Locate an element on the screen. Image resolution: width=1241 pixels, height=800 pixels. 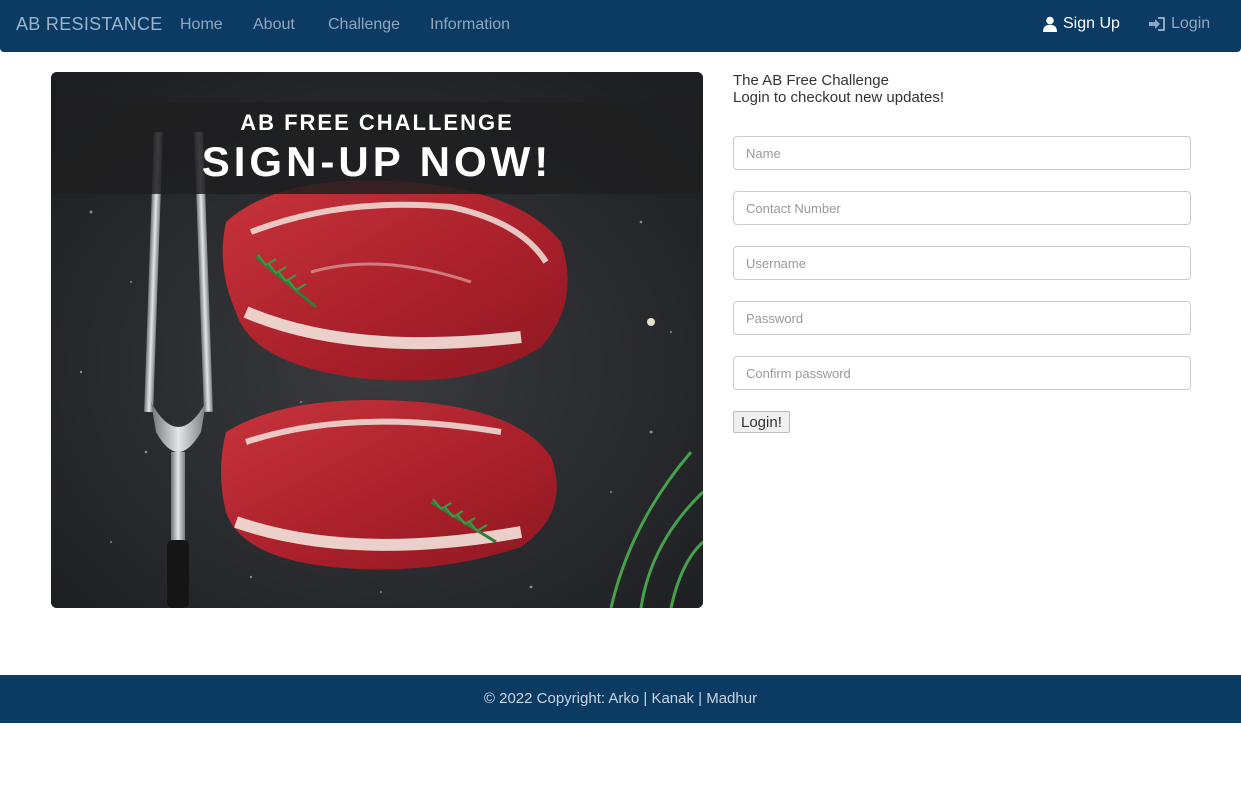
brand-logo: AB RESISTANCE is located at coordinates (89, 24).